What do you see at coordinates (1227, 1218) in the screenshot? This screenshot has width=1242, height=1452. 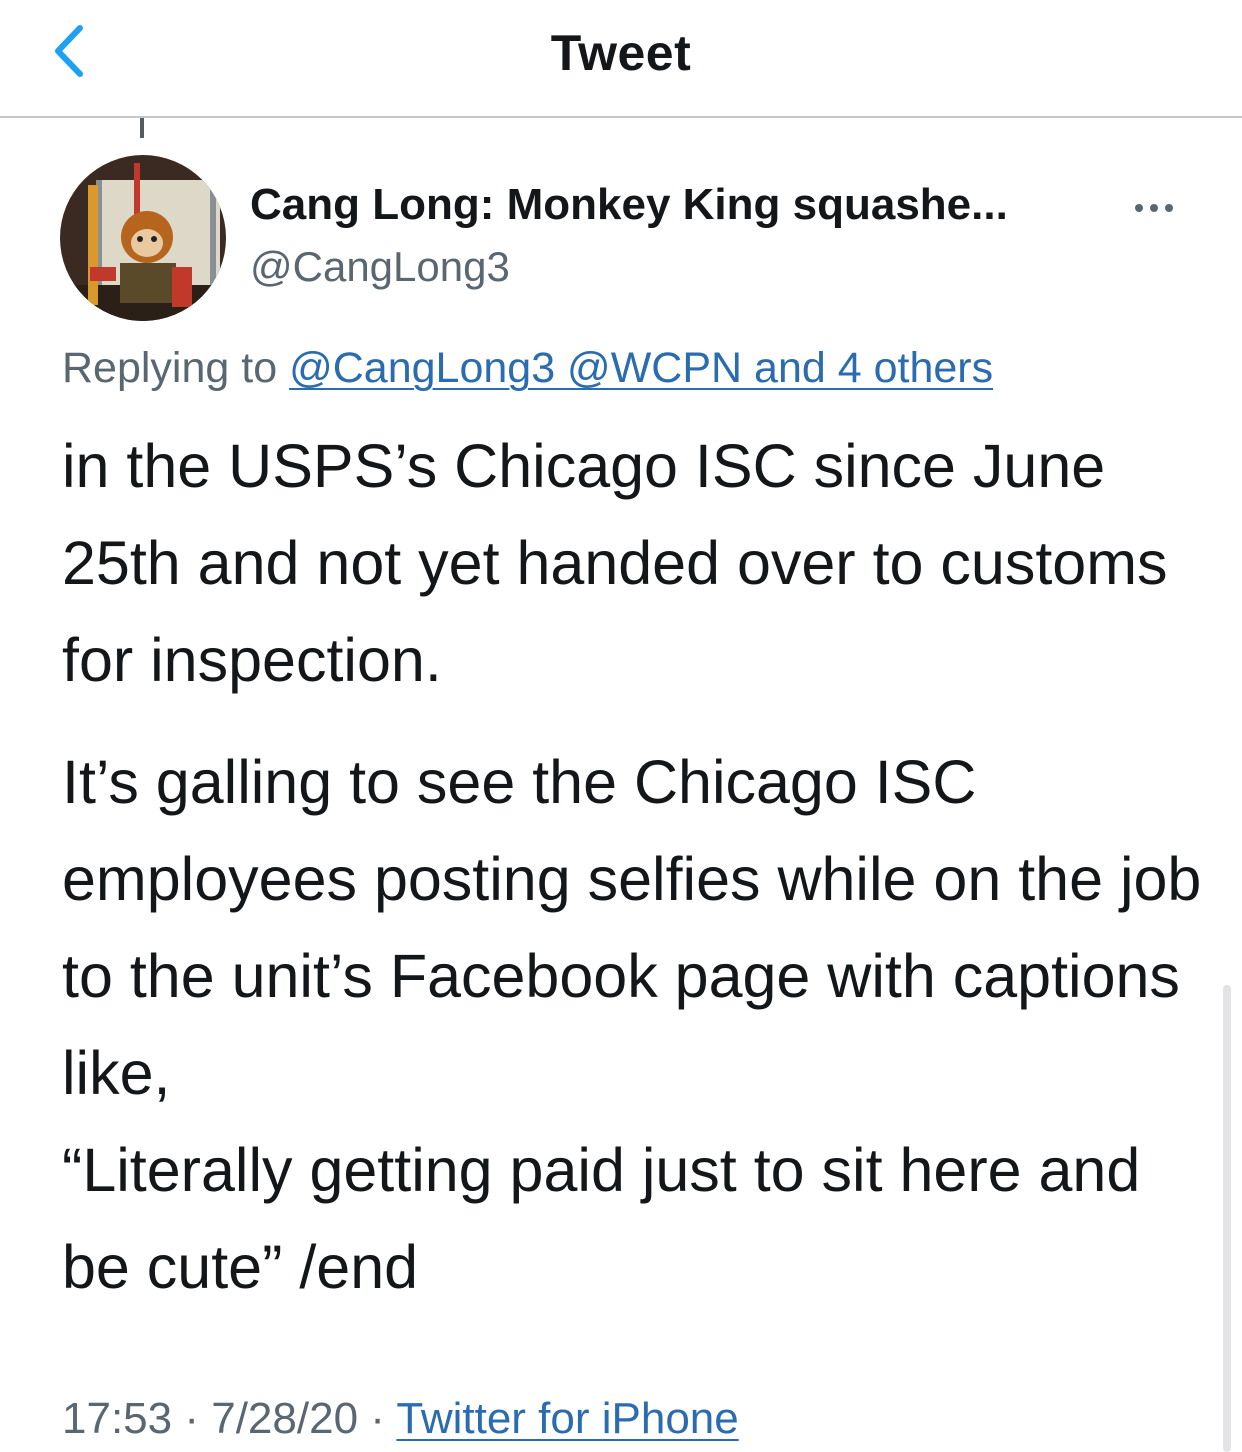 I see `scrollbar` at bounding box center [1227, 1218].